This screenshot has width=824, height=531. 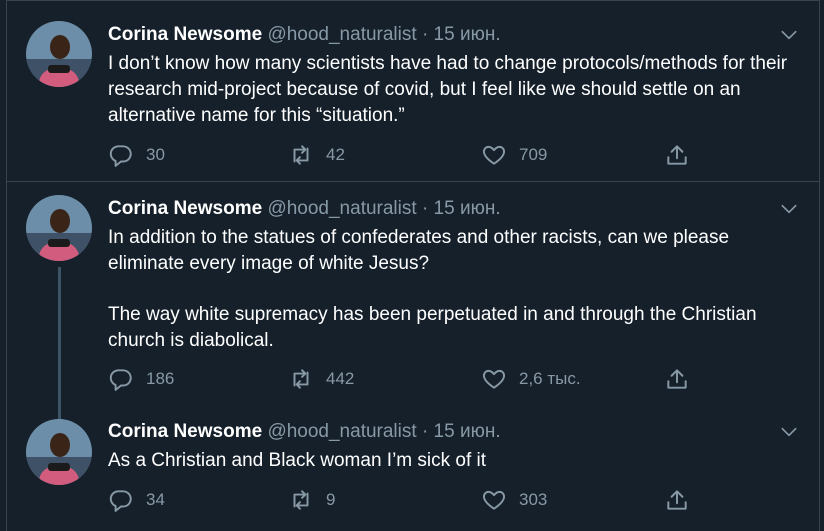 What do you see at coordinates (141, 379) in the screenshot?
I see `reply-button: 186` at bounding box center [141, 379].